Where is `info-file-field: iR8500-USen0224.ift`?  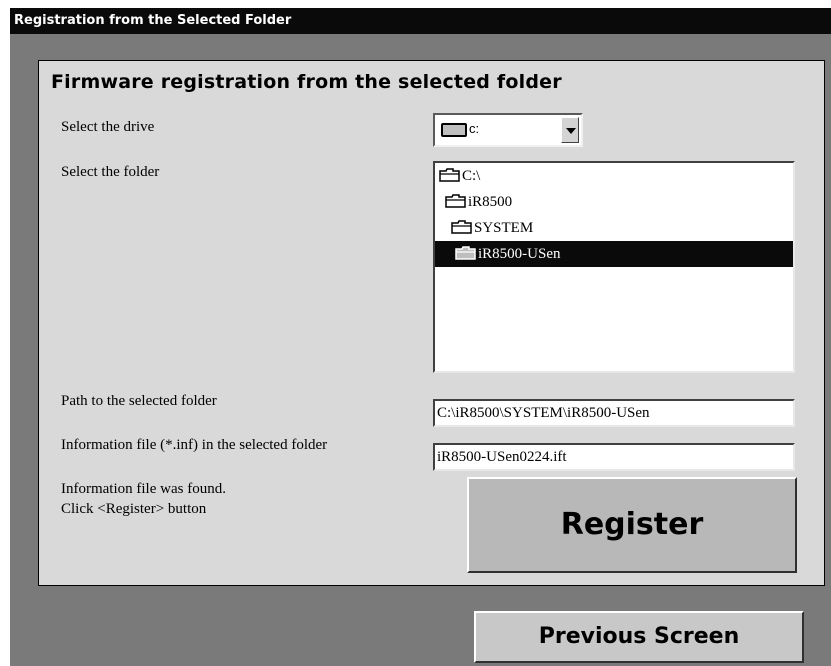 info-file-field: iR8500-USen0224.ift is located at coordinates (614, 457).